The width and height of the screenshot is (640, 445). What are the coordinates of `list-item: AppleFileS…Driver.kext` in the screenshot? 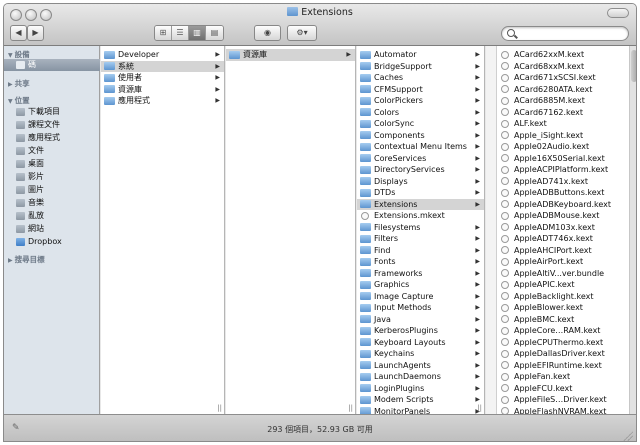 It's located at (566, 400).